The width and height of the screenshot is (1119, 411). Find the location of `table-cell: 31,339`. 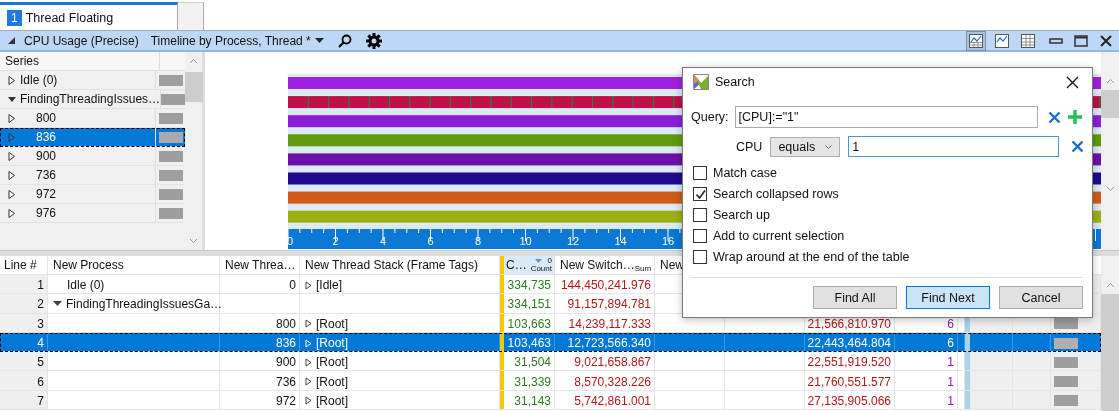

table-cell: 31,339 is located at coordinates (532, 381).